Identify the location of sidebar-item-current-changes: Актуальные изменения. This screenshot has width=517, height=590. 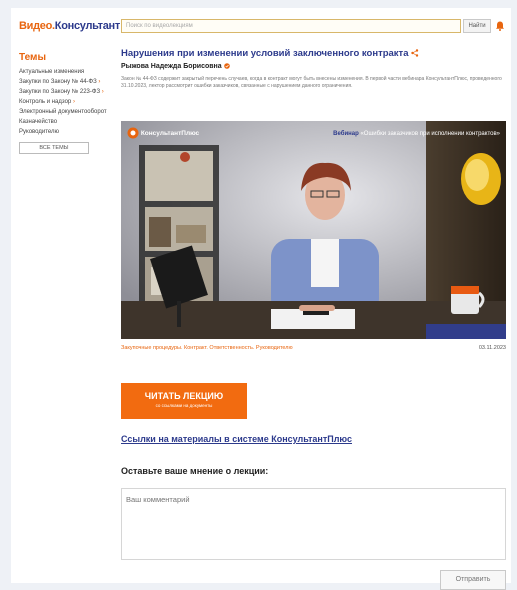
(64, 72).